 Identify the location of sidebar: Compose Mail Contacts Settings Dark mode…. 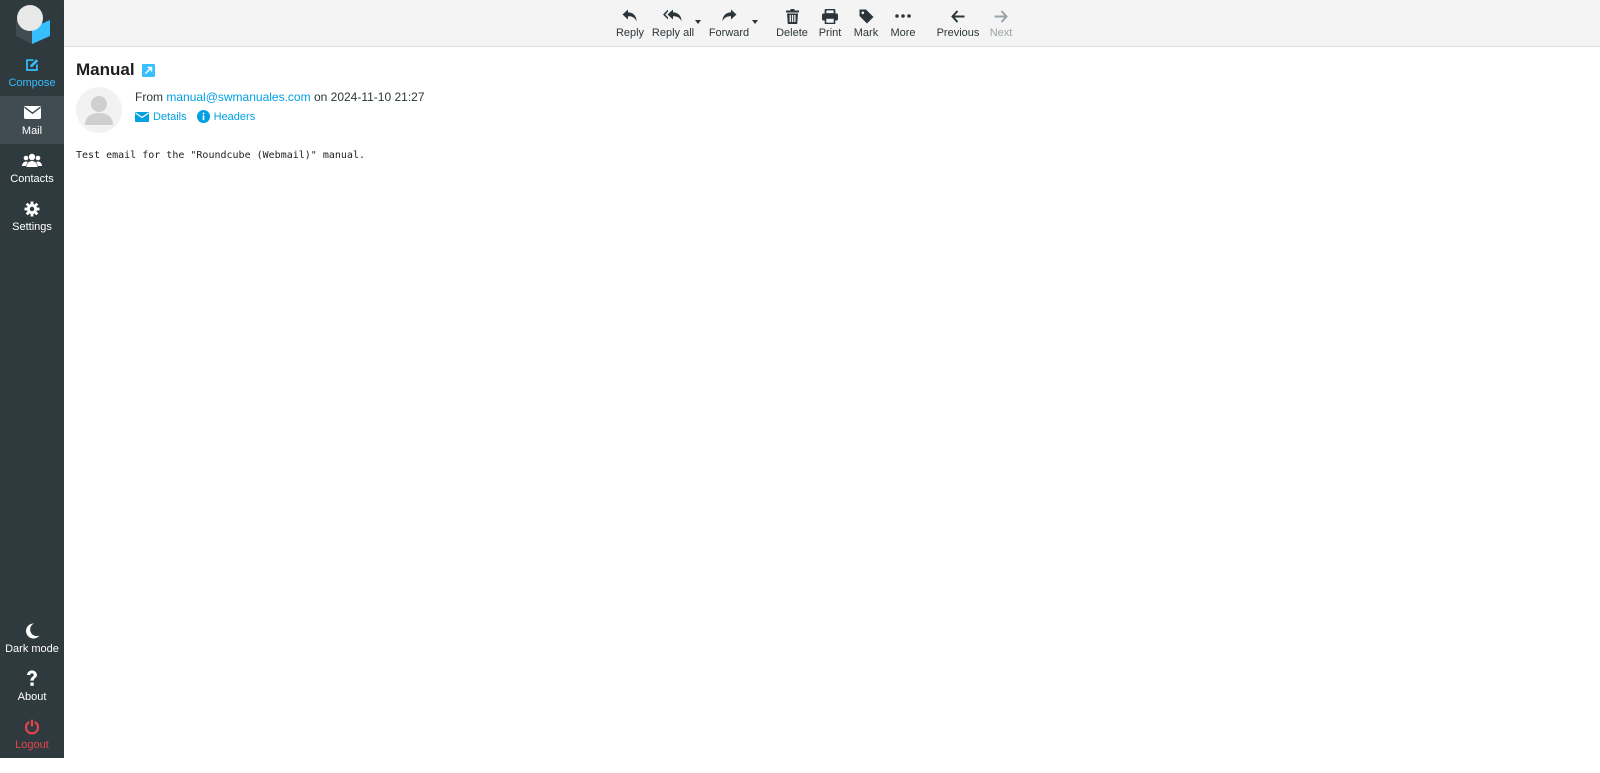
(32, 379).